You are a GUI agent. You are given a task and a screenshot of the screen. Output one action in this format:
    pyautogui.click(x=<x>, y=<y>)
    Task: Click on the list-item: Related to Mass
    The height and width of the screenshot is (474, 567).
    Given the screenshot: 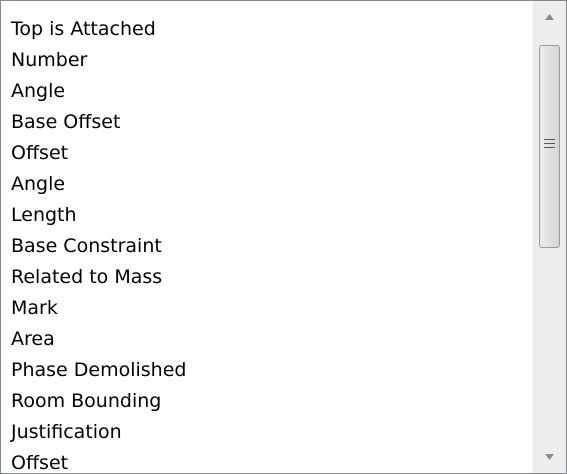 What is the action you would take?
    pyautogui.click(x=86, y=277)
    